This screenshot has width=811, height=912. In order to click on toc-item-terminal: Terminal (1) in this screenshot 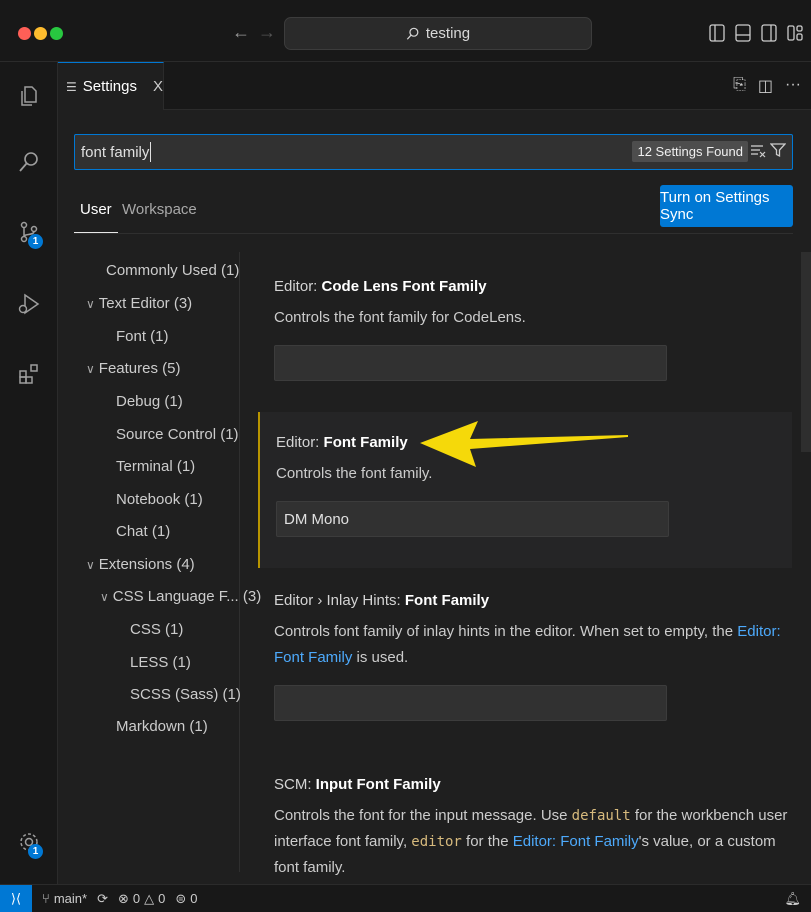, I will do `click(155, 466)`.